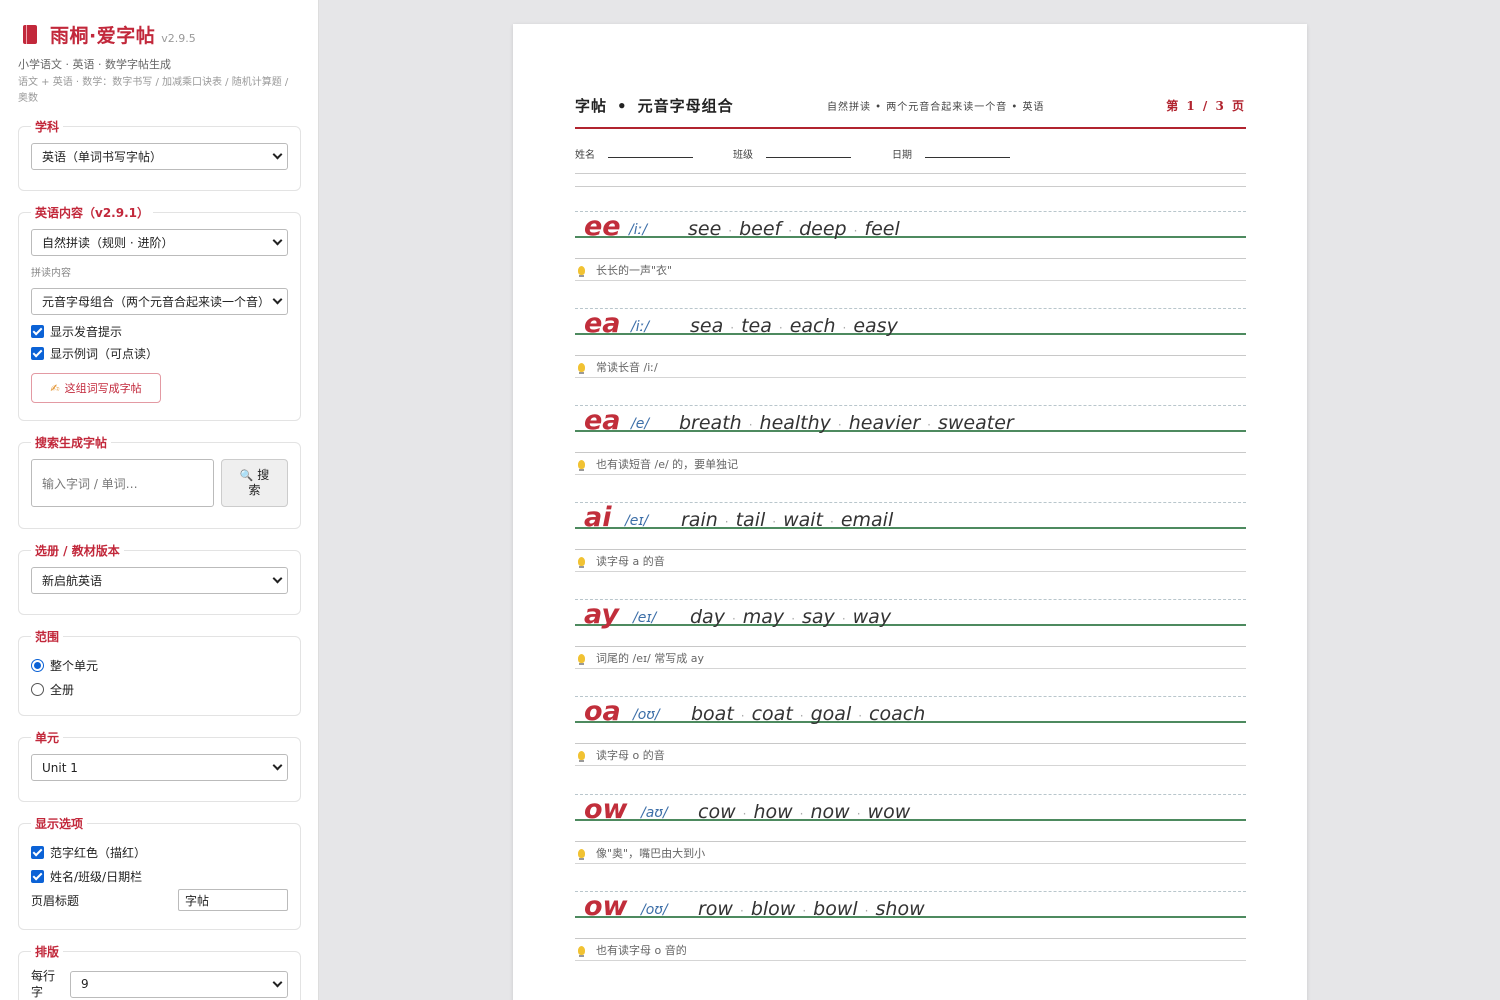  What do you see at coordinates (795, 423) in the screenshot?
I see `example-word: healthy` at bounding box center [795, 423].